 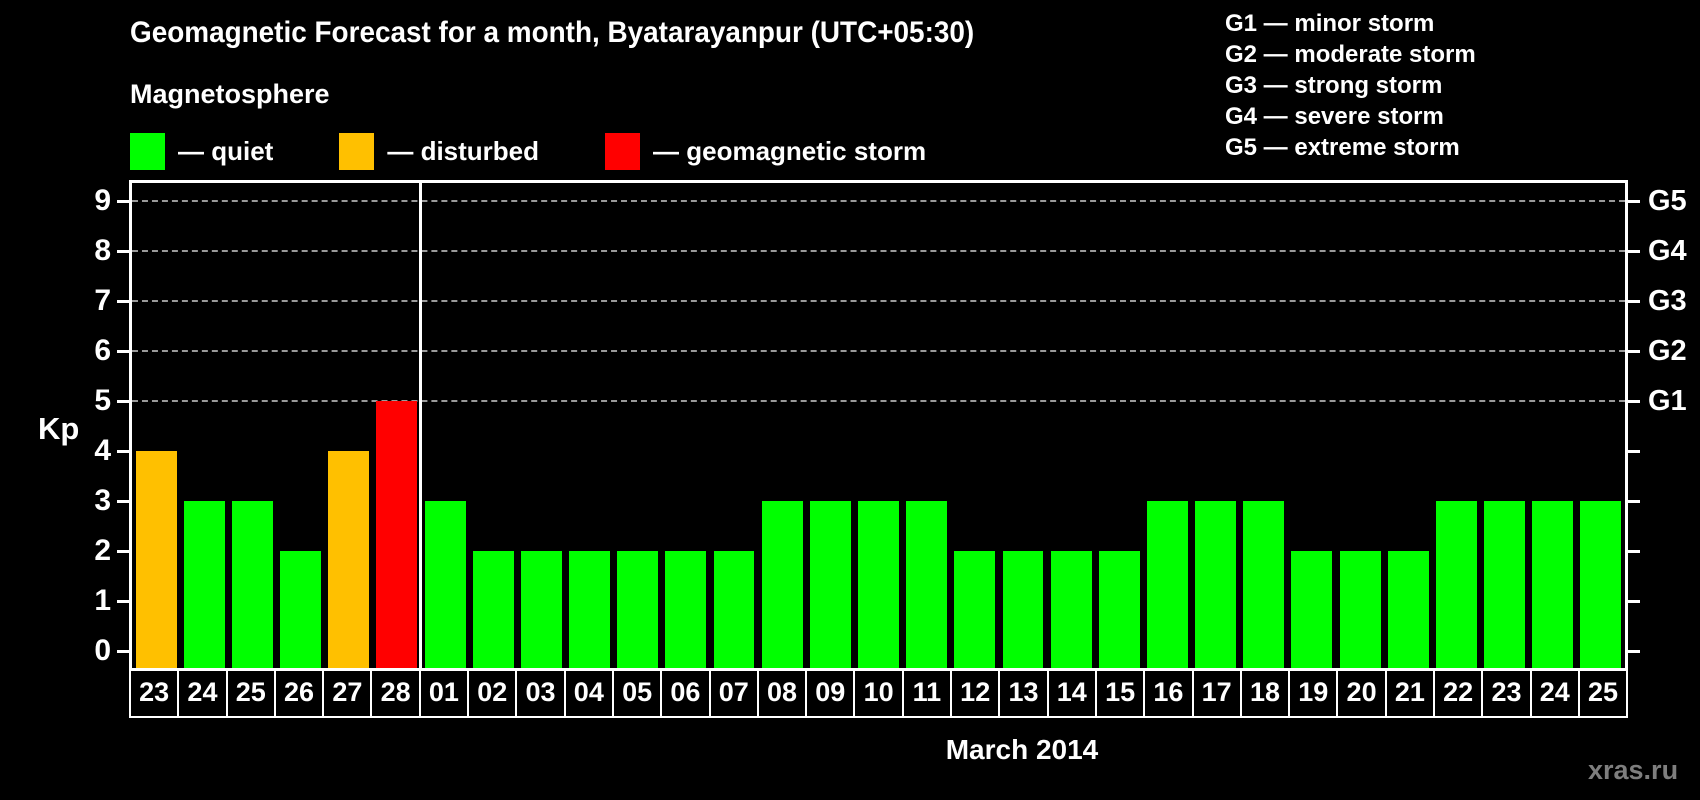 What do you see at coordinates (623, 151) in the screenshot?
I see `legend-swatch-storm` at bounding box center [623, 151].